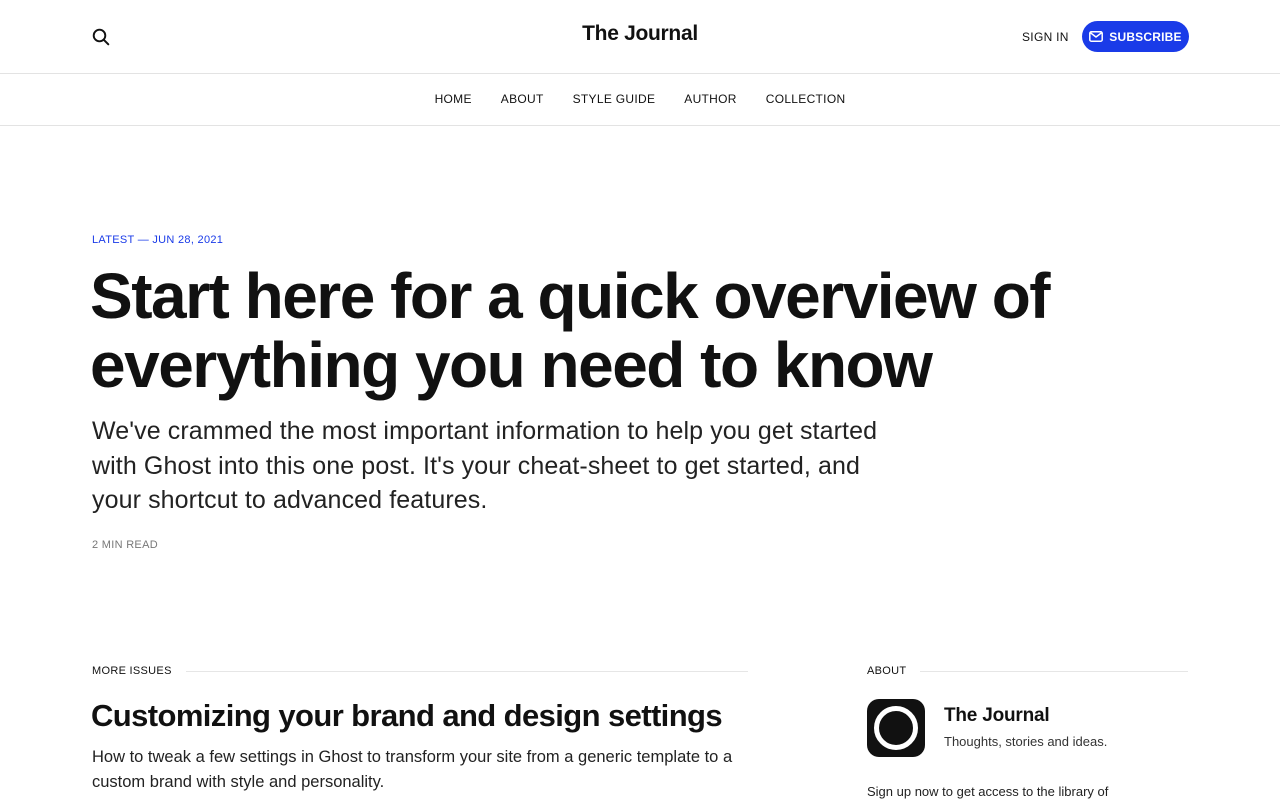  What do you see at coordinates (466, 671) in the screenshot?
I see `more-issues-divider` at bounding box center [466, 671].